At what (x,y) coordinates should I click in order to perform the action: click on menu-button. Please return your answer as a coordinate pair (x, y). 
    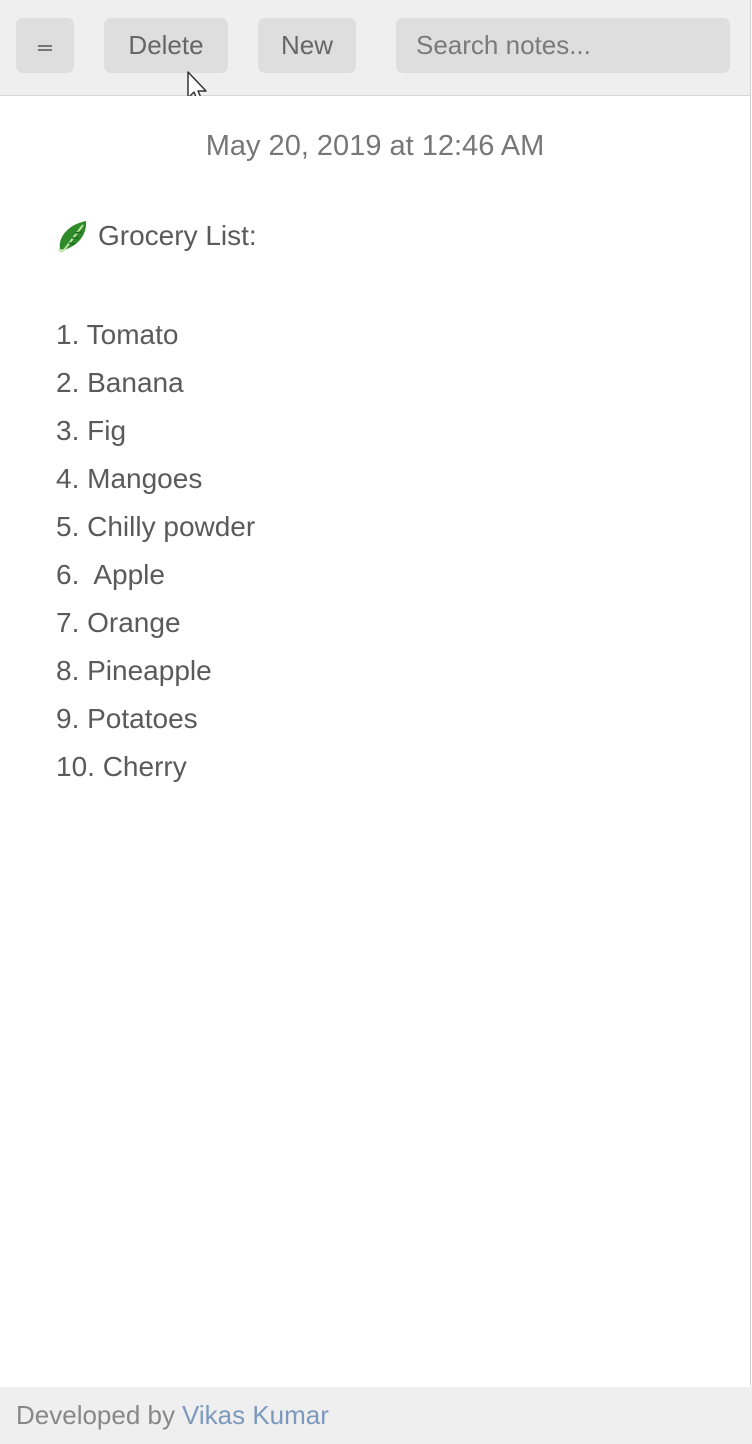
    Looking at the image, I should click on (45, 45).